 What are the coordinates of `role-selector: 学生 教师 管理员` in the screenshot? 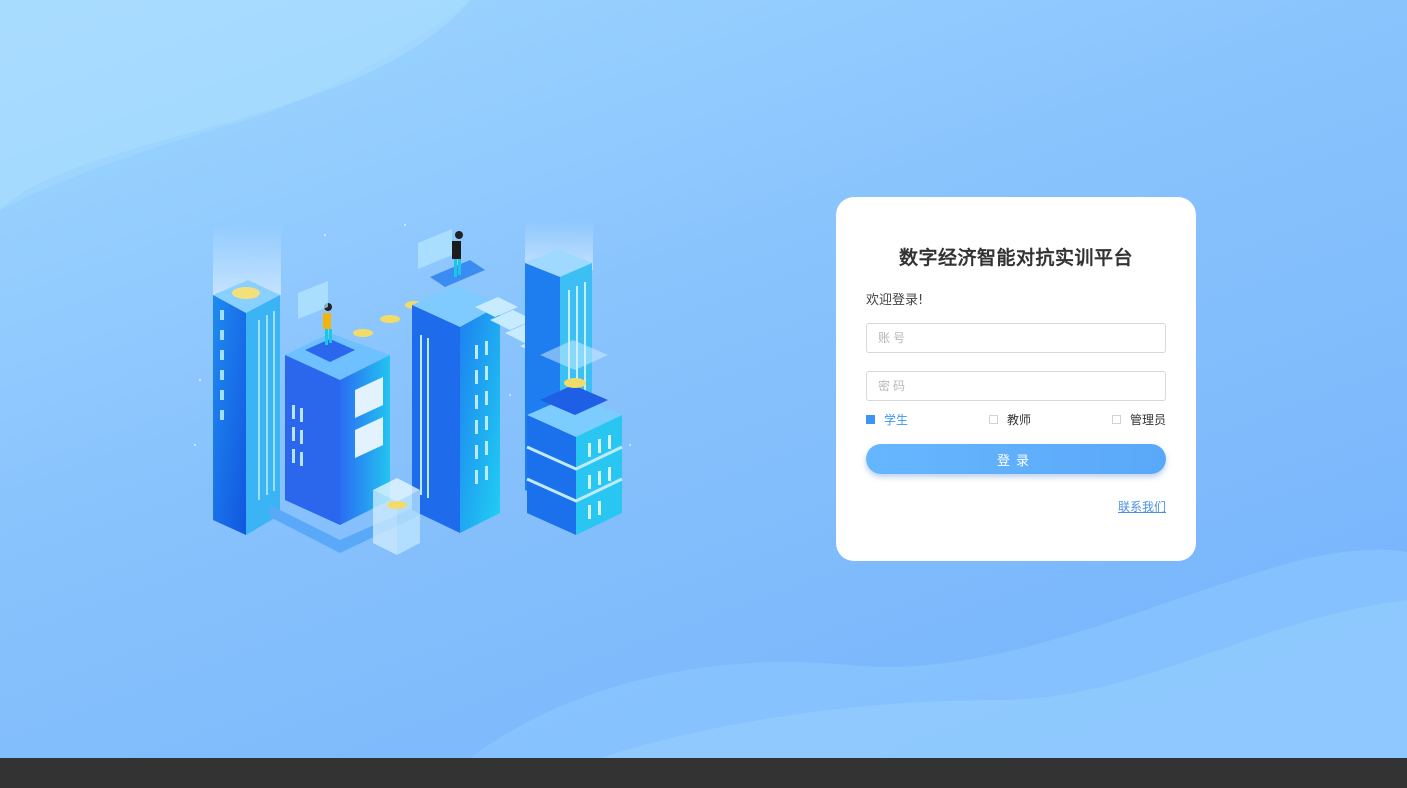 It's located at (1016, 419).